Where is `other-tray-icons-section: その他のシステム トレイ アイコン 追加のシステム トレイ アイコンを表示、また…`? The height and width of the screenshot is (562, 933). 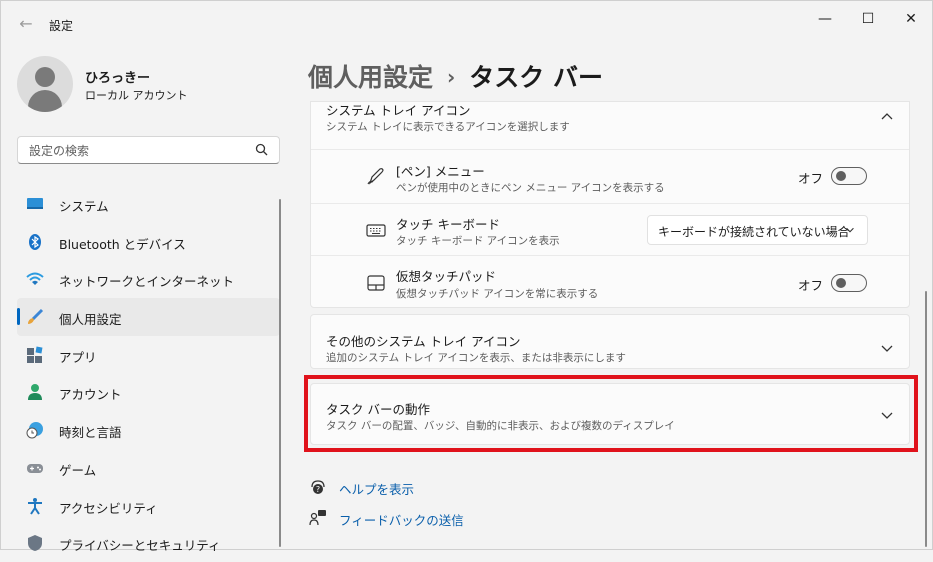 other-tray-icons-section: その他のシステム トレイ アイコン 追加のシステム トレイ アイコンを表示、また… is located at coordinates (610, 341).